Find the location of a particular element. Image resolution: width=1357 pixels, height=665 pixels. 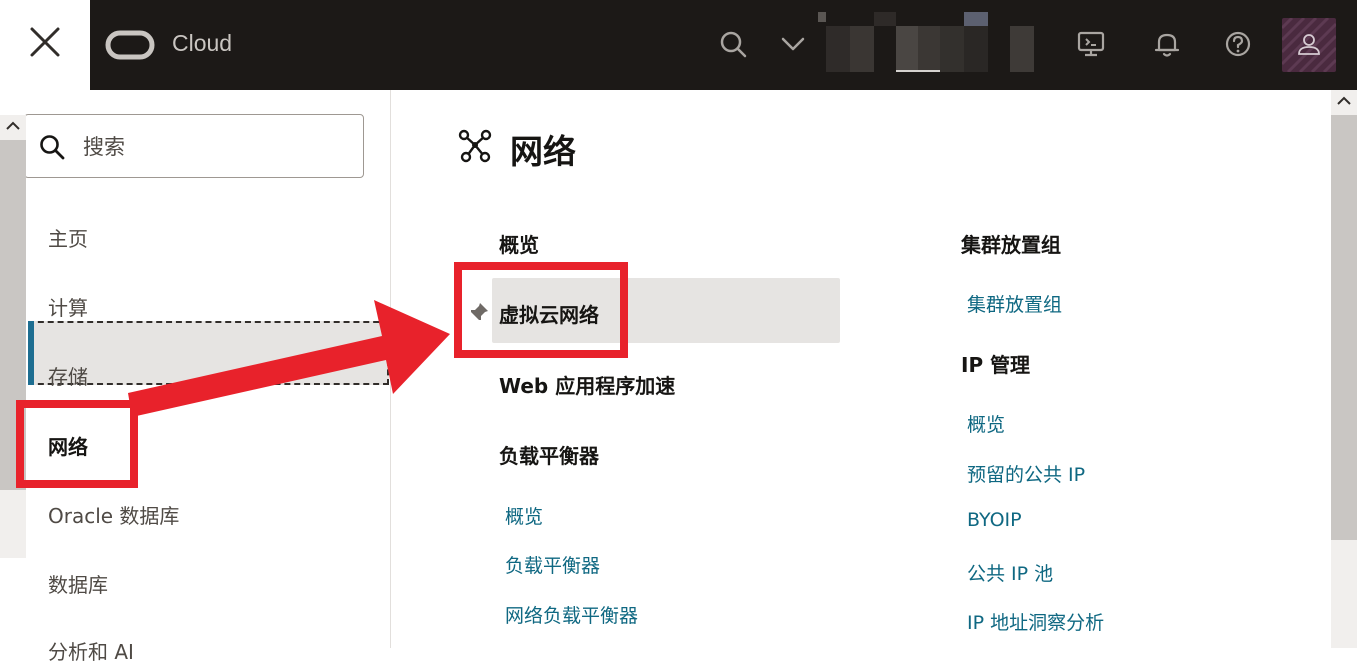

cluster-placement-link: 集群放置组 is located at coordinates (1014, 303).